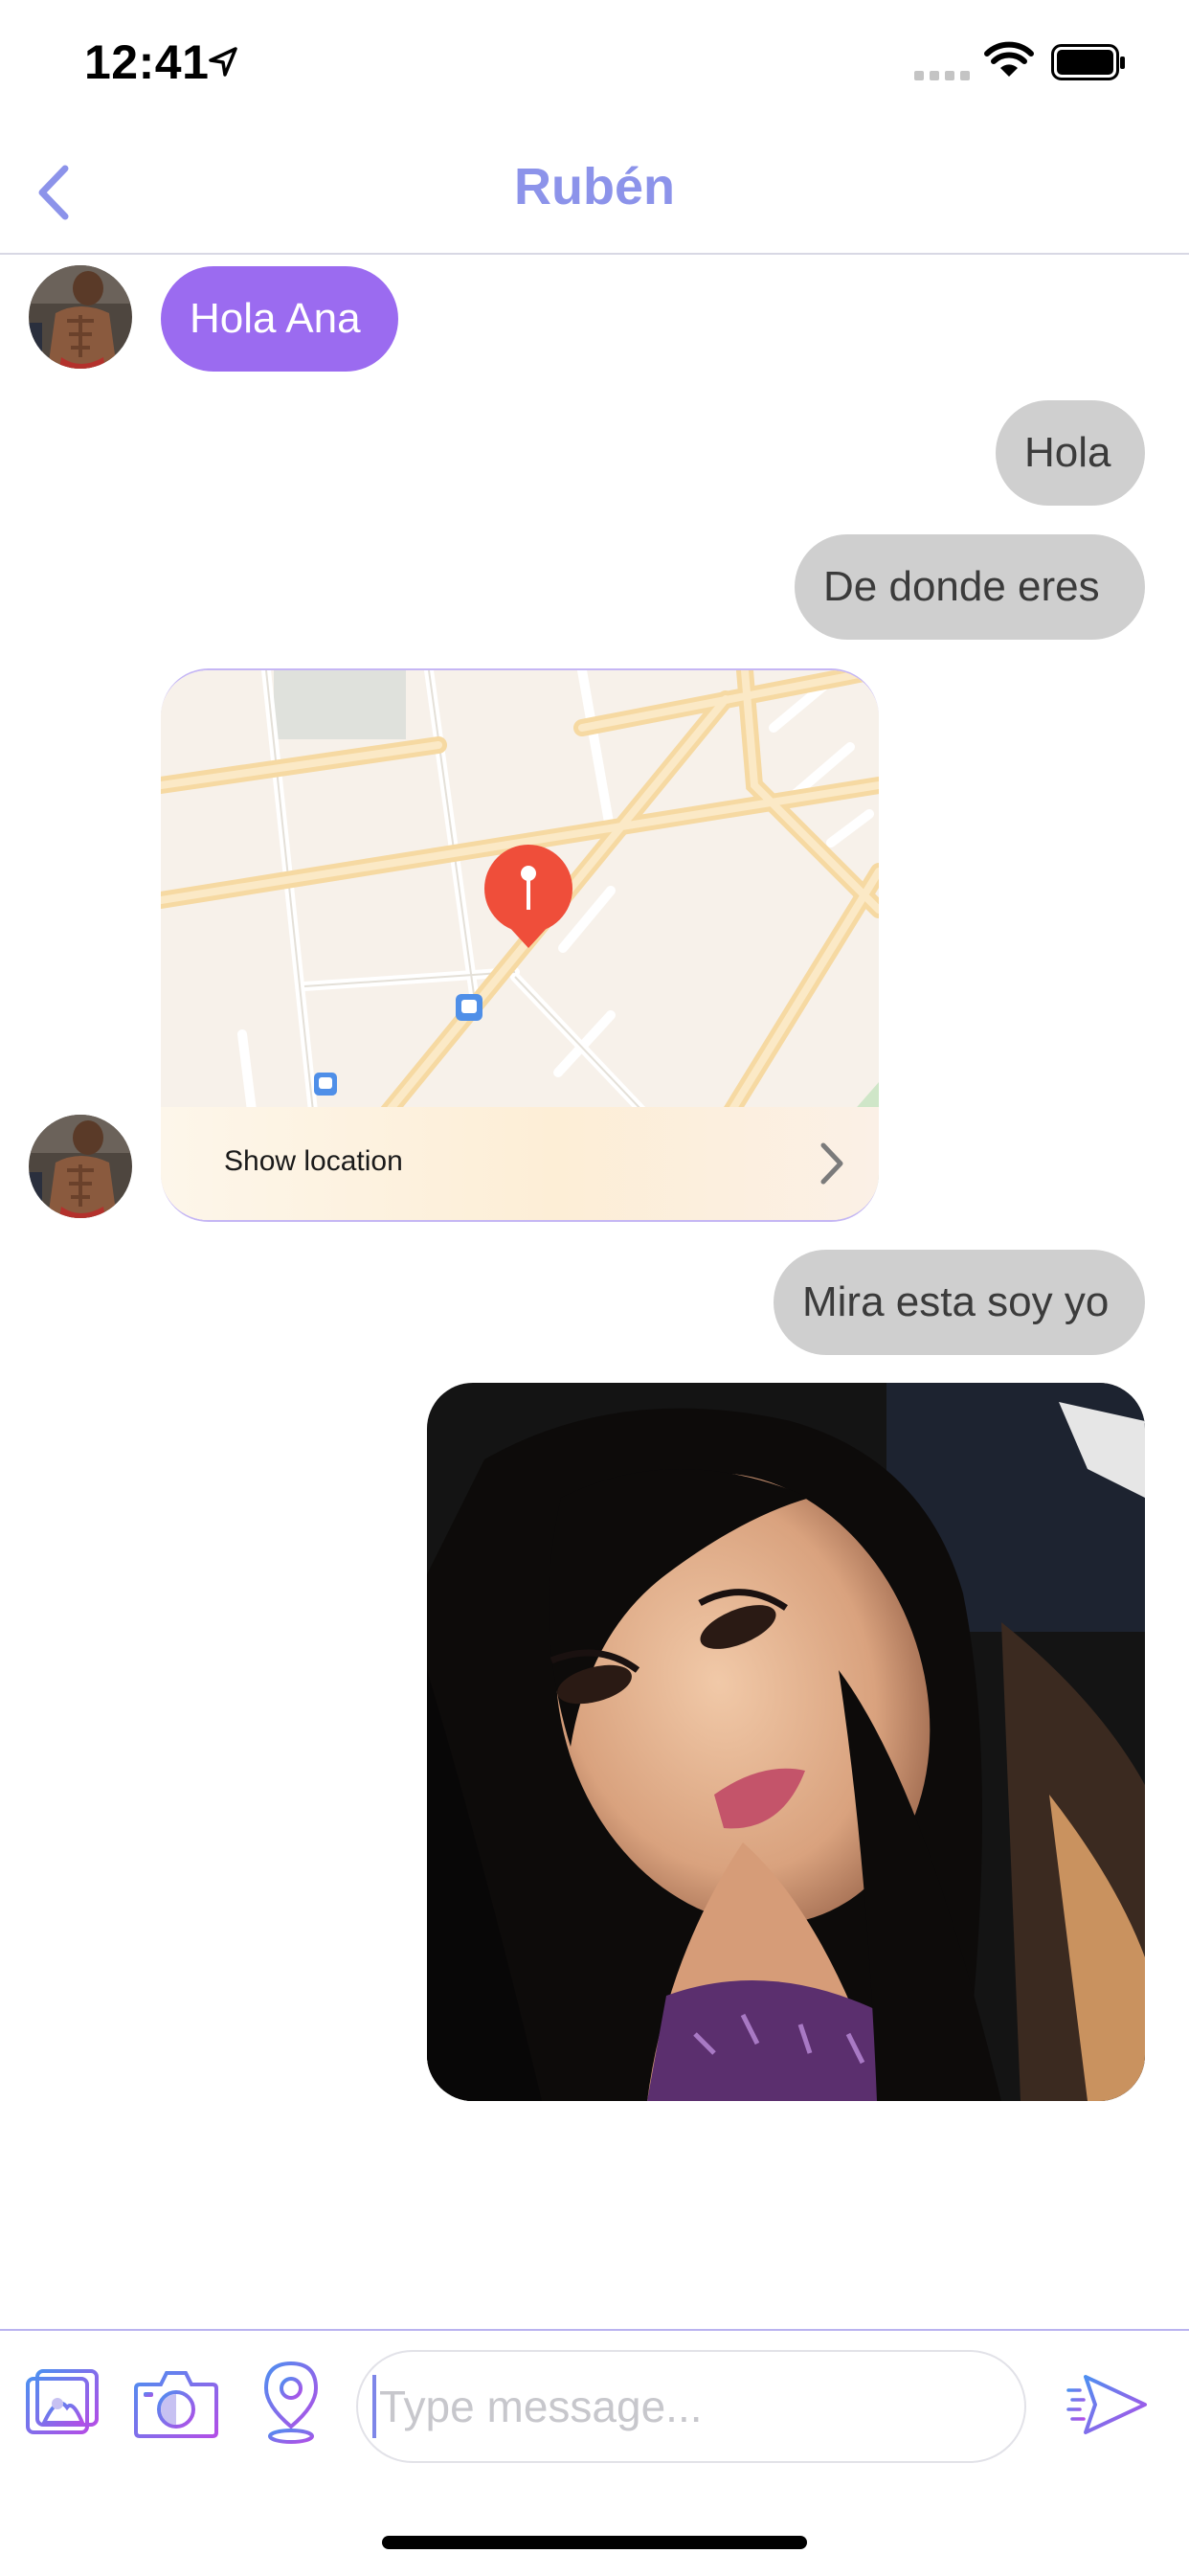  What do you see at coordinates (594, 62) in the screenshot?
I see `status-bar: 12:41` at bounding box center [594, 62].